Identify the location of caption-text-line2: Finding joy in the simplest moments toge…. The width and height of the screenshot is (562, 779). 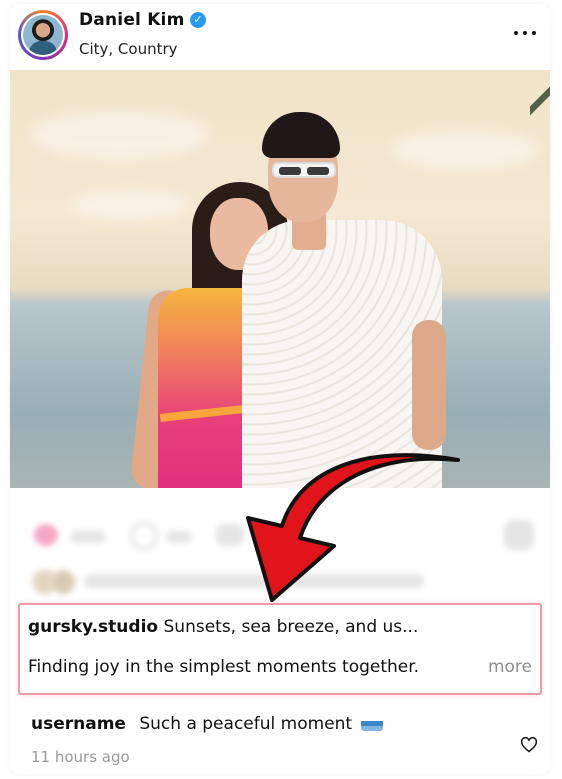
(224, 667).